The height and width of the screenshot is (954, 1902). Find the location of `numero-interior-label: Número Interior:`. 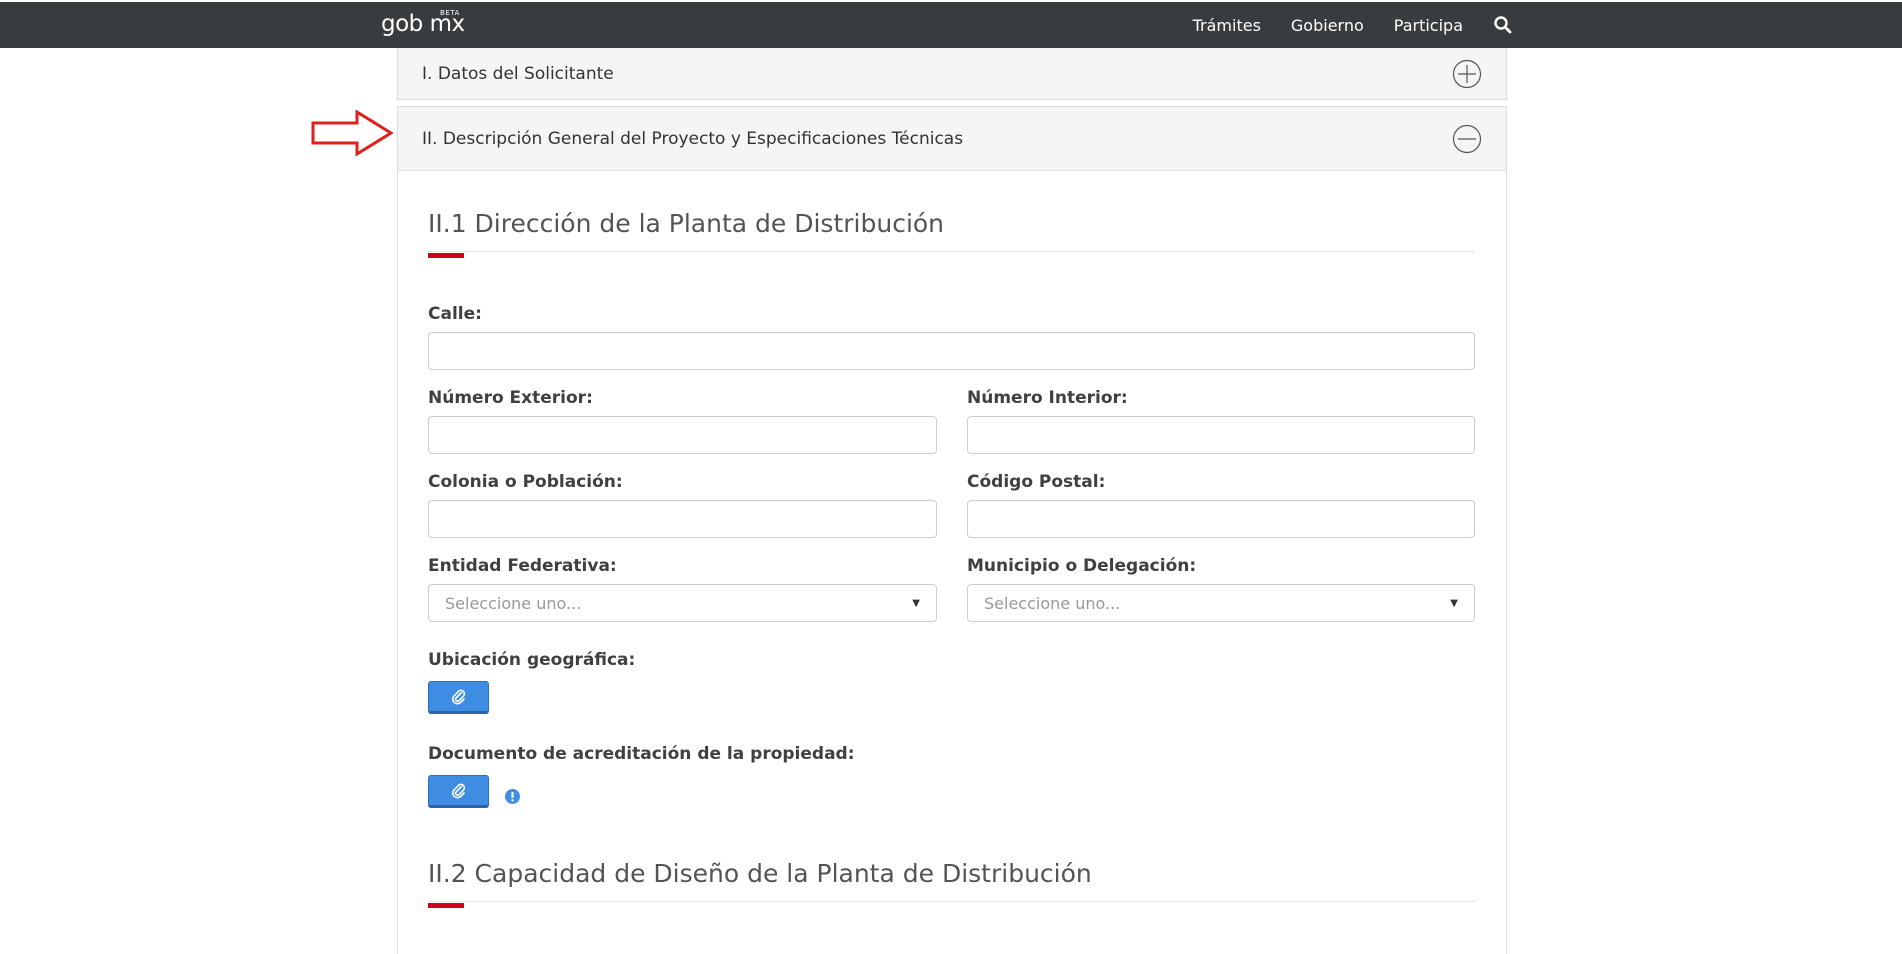

numero-interior-label: Número Interior: is located at coordinates (1047, 398).